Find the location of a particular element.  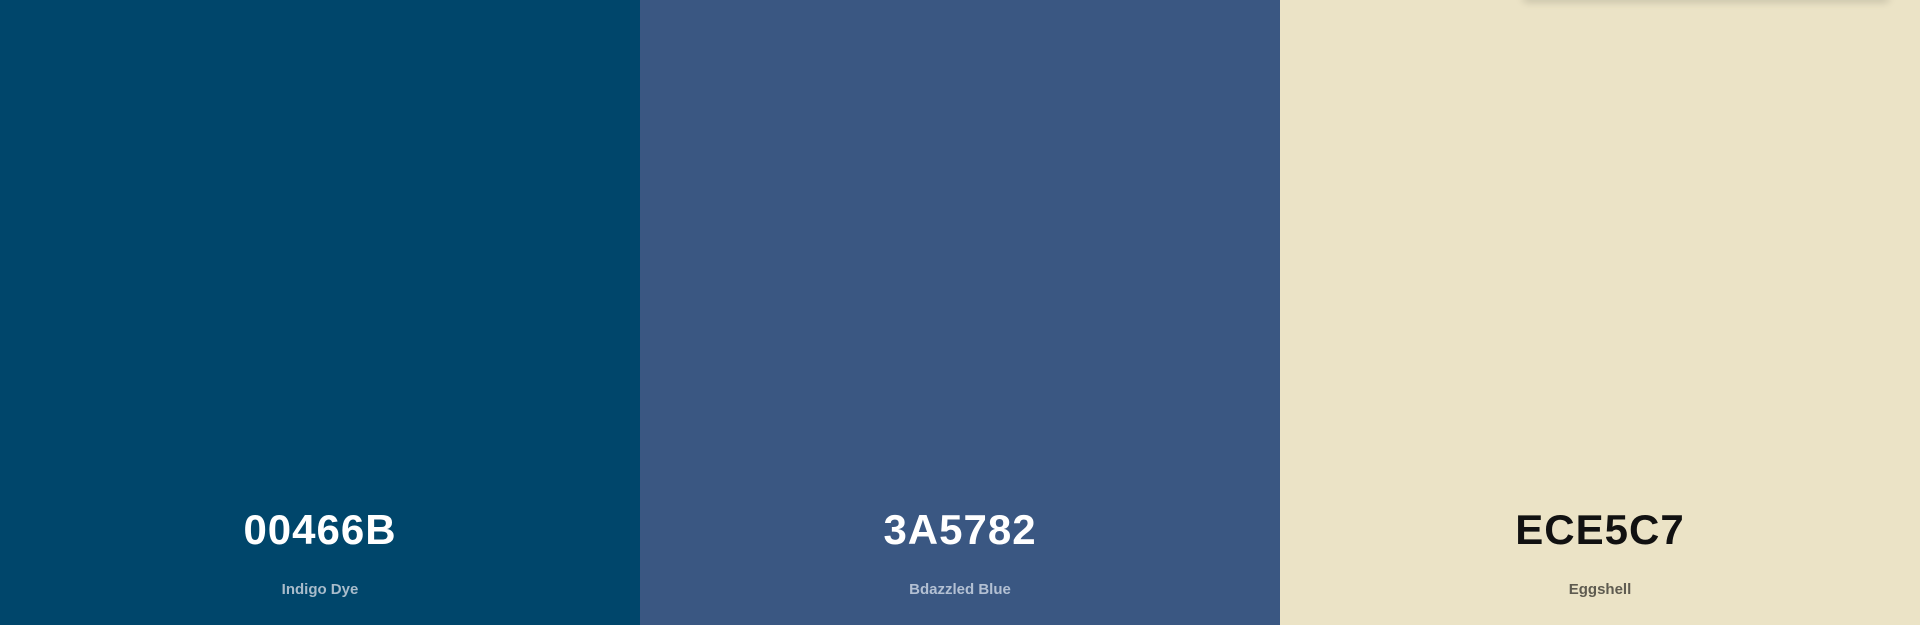

swatch-color-name: Bdazzled Blue is located at coordinates (960, 589).